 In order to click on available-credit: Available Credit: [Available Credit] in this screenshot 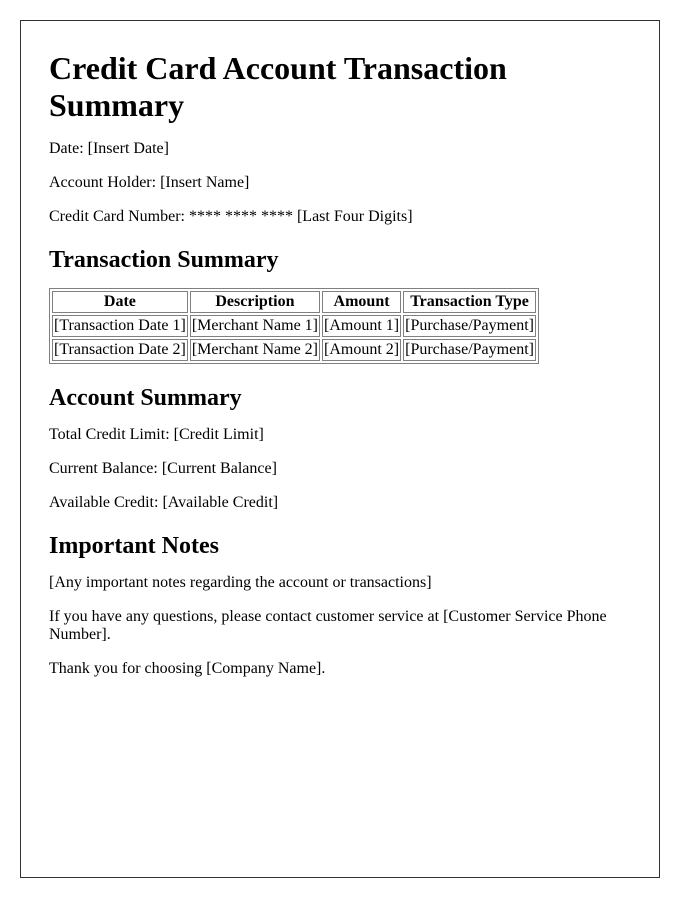, I will do `click(164, 502)`.